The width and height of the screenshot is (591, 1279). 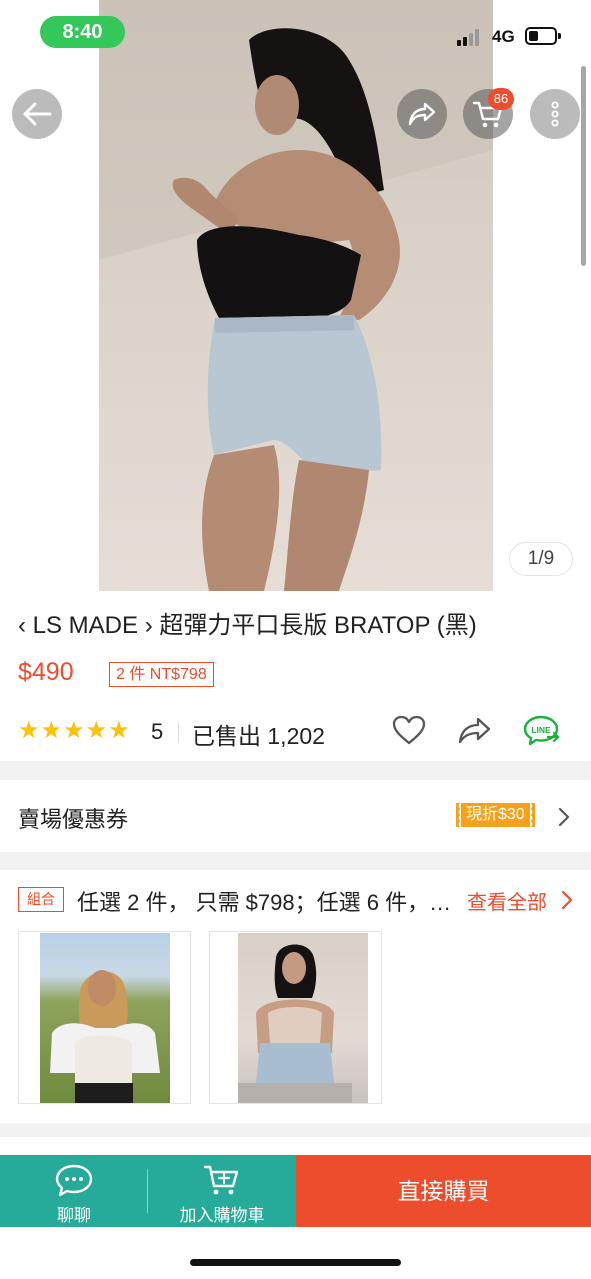 I want to click on chat-icon, so click(x=74, y=1180).